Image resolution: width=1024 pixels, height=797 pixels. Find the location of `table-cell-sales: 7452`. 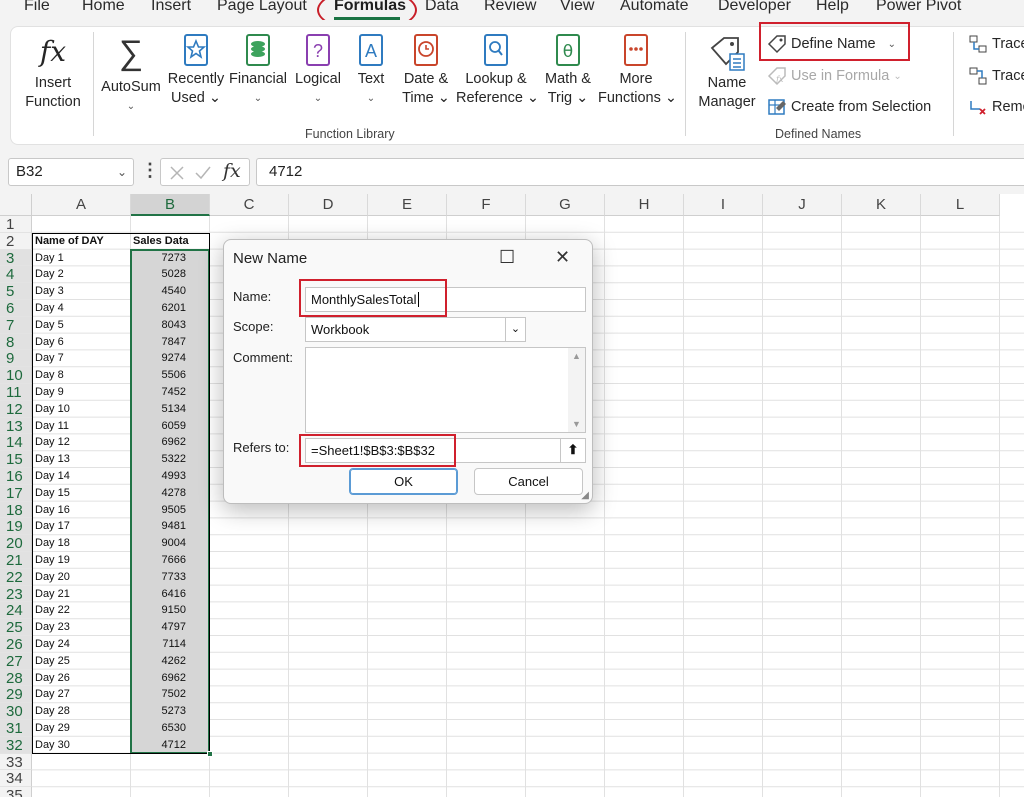

table-cell-sales: 7452 is located at coordinates (159, 392).